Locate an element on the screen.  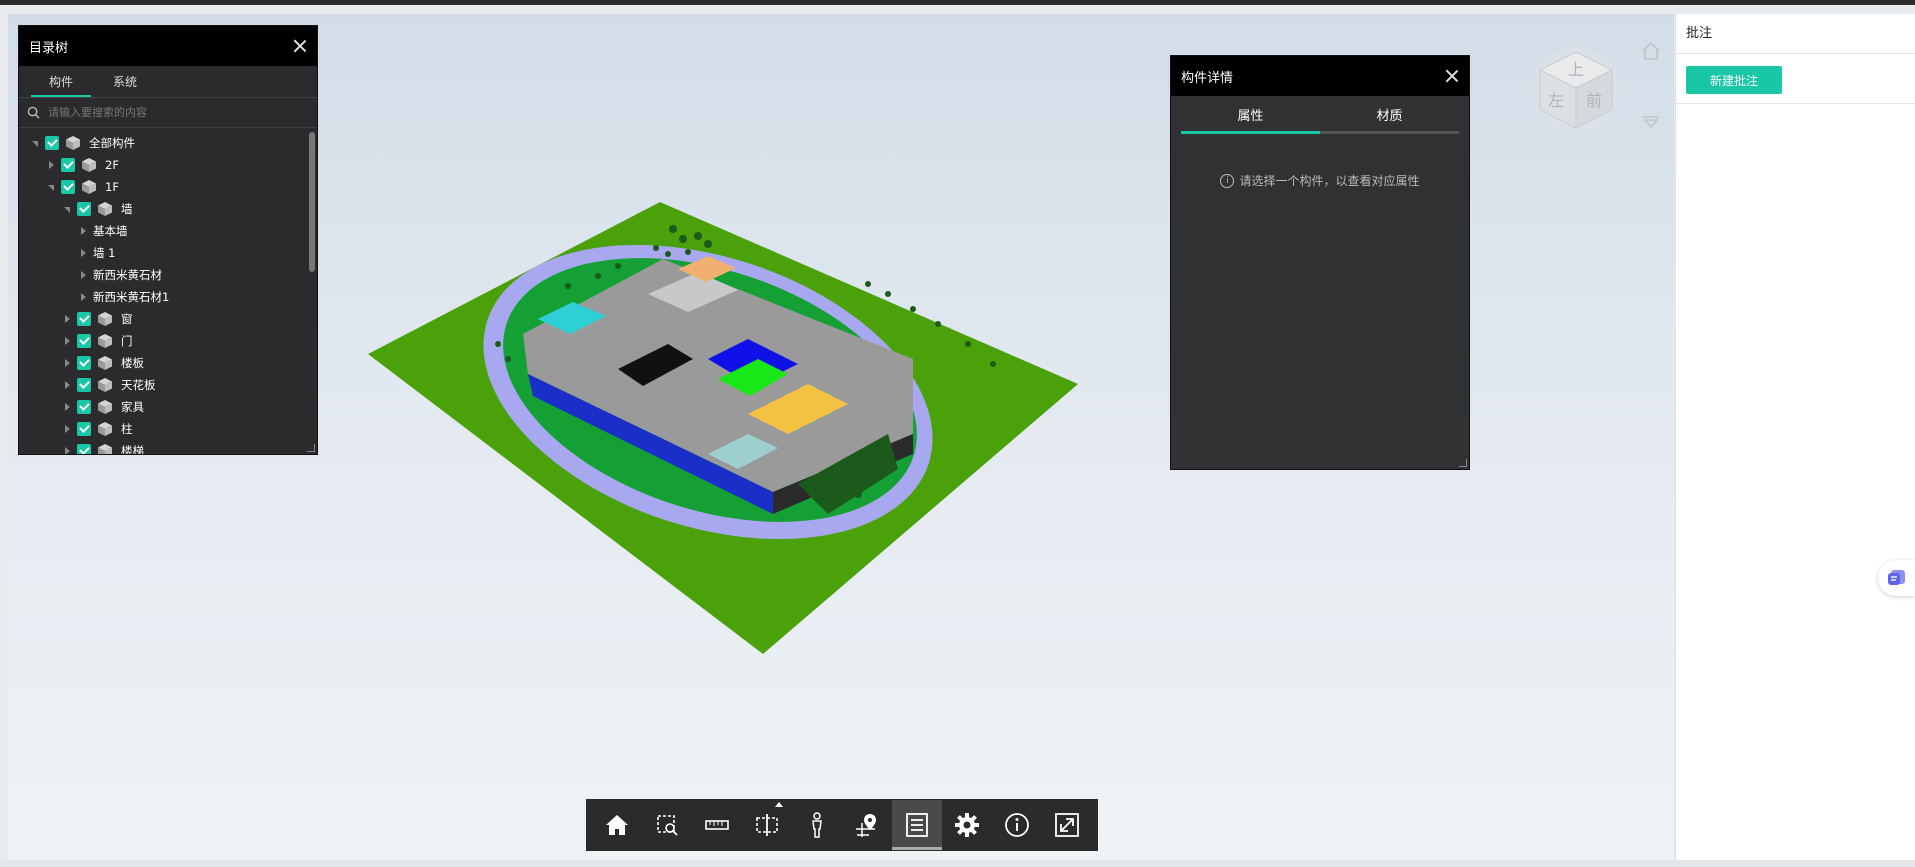
tree-panel-title: 目录树 is located at coordinates (49, 48).